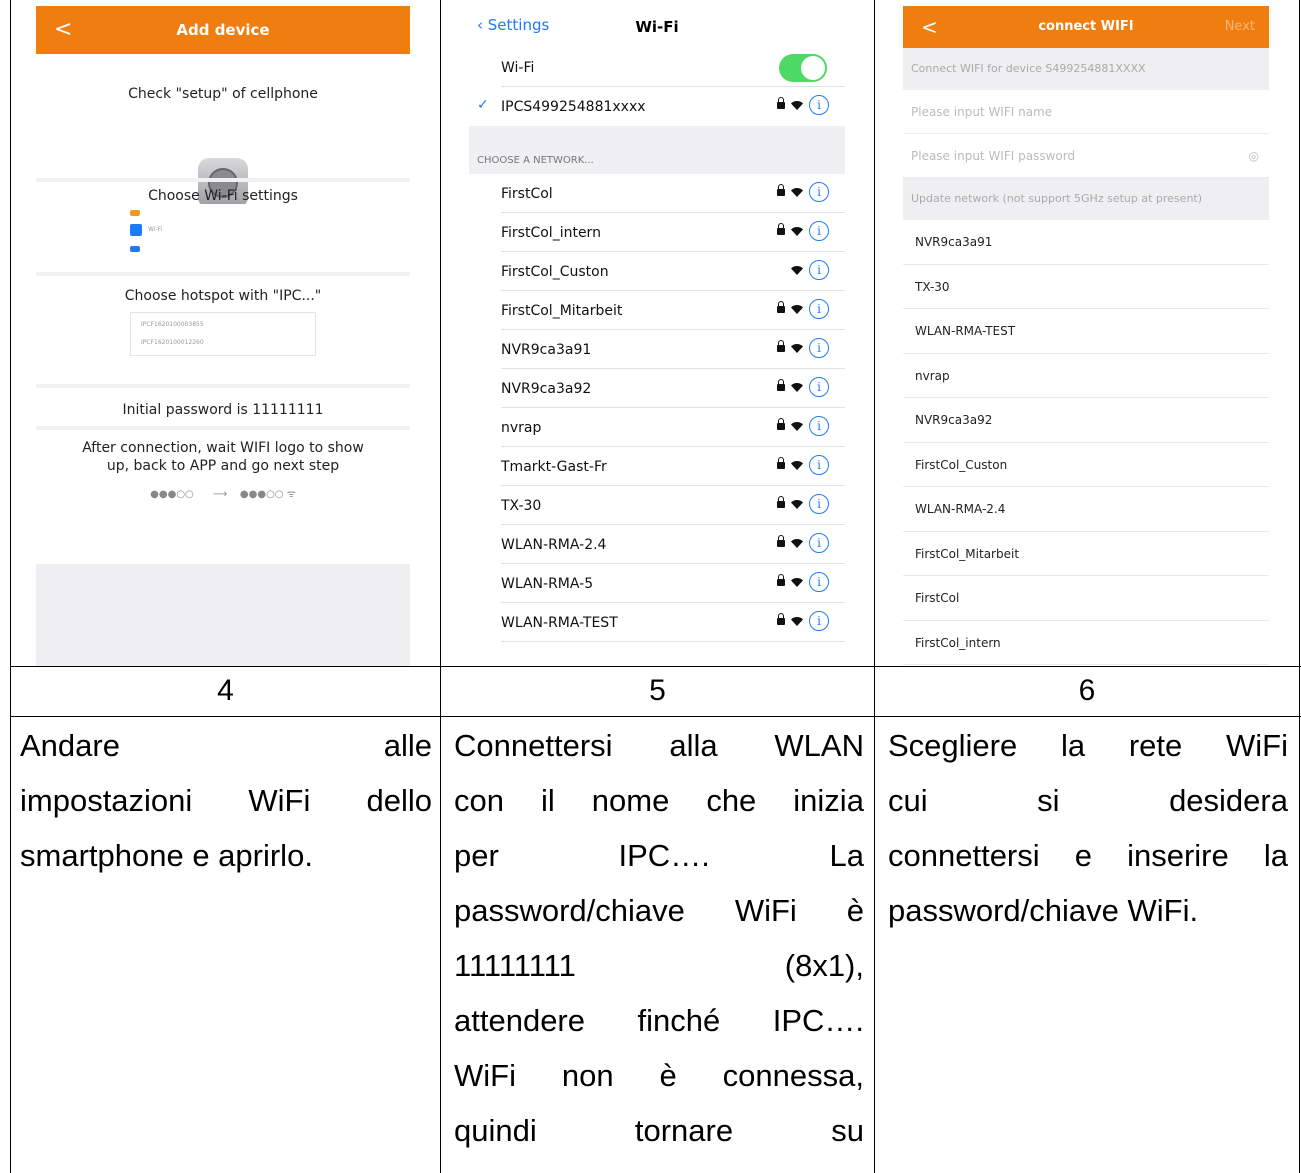 The width and height of the screenshot is (1301, 1173). Describe the element at coordinates (527, 194) in the screenshot. I see `network-name: FirstCol` at that location.